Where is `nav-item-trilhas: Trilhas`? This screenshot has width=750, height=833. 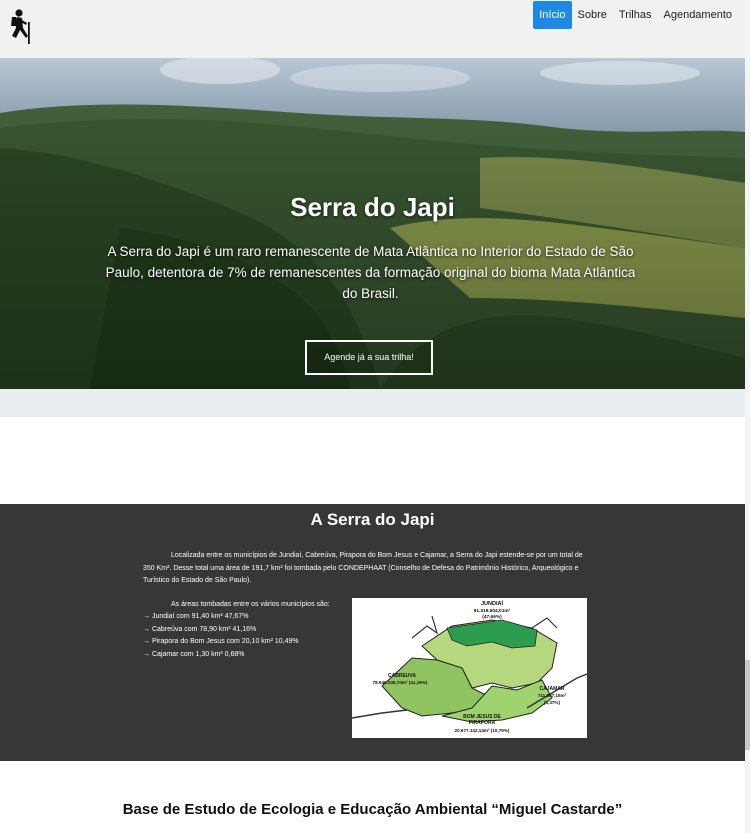
nav-item-trilhas: Trilhas is located at coordinates (635, 15).